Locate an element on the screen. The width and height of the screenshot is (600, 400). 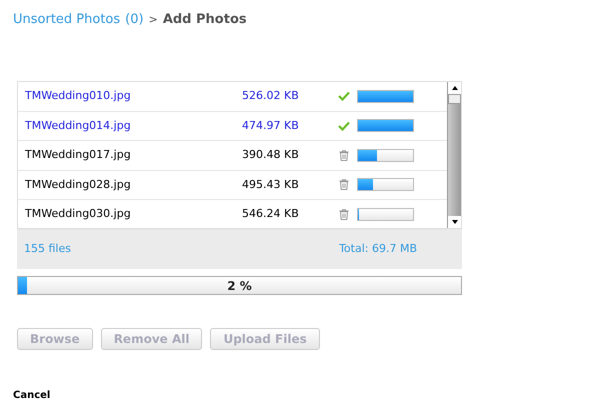
breadcrumb-link: Unsorted Photos is located at coordinates (66, 20).